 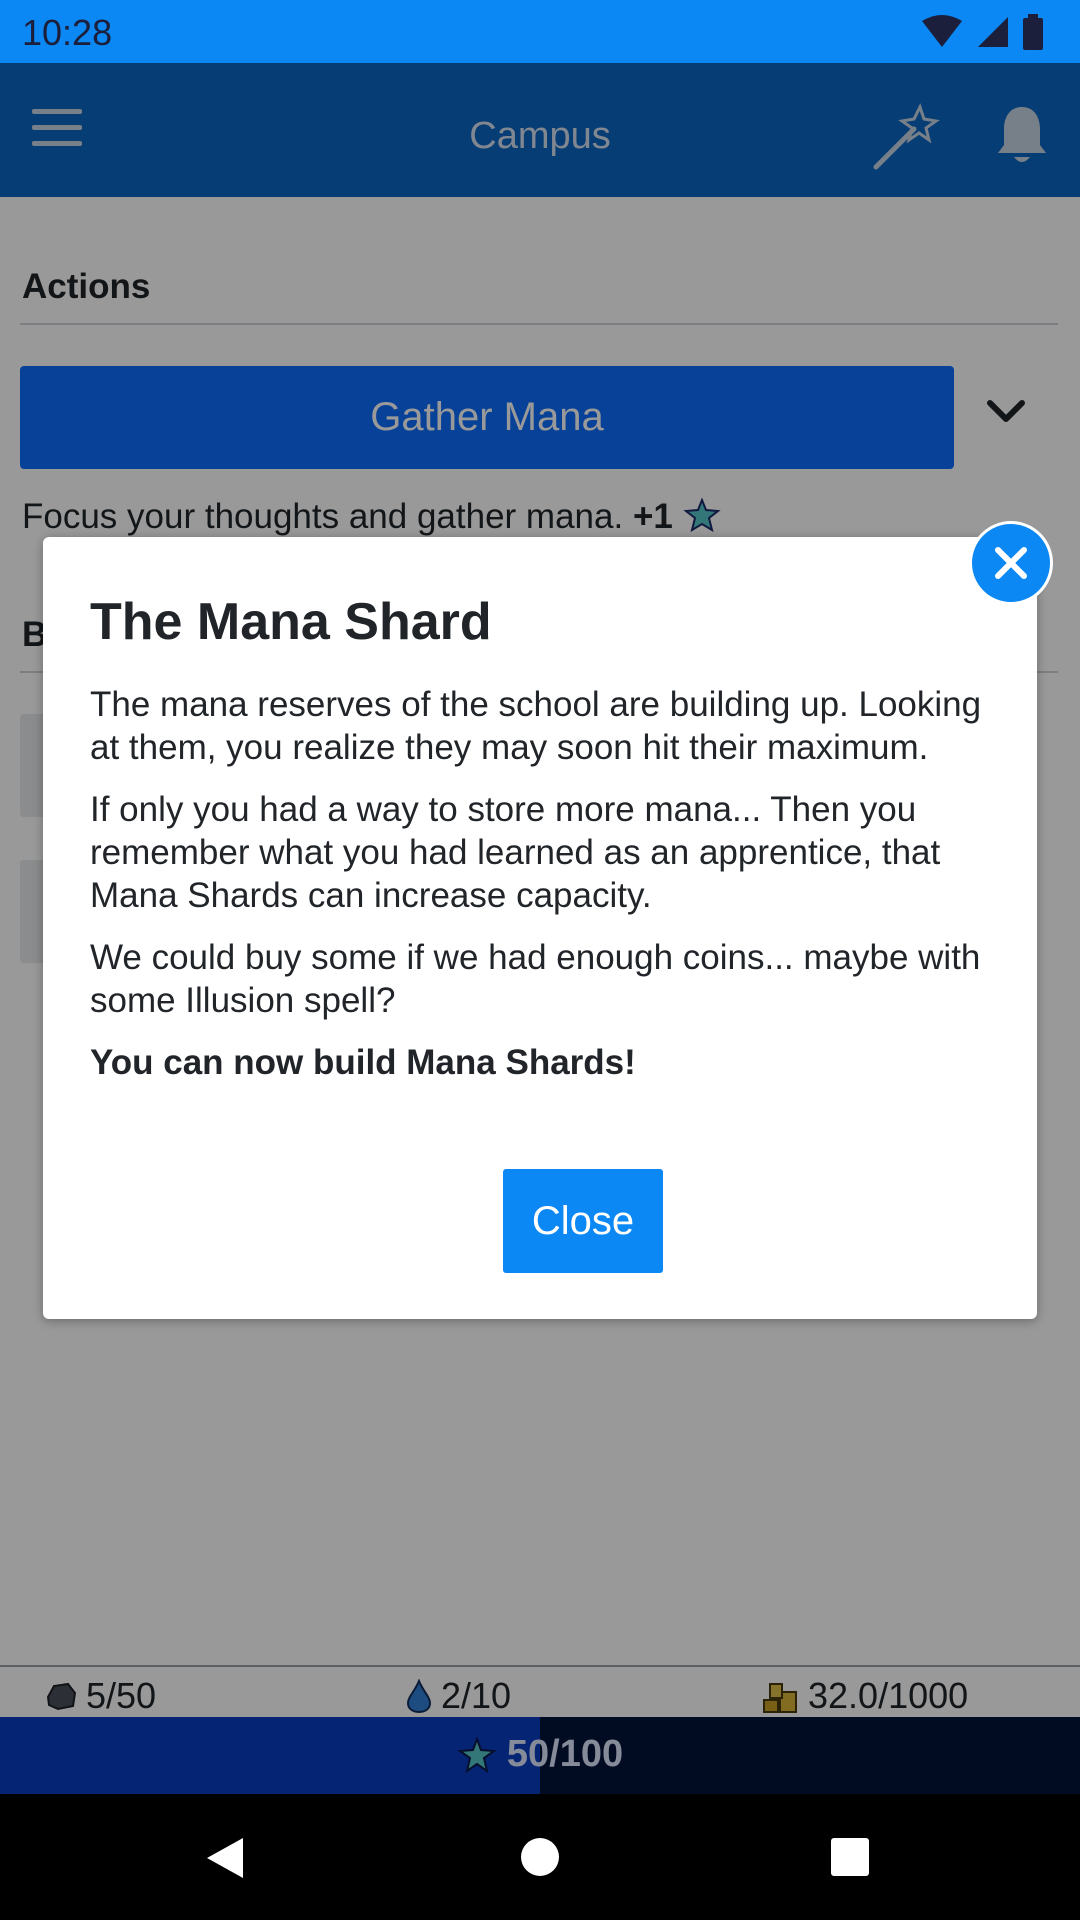 What do you see at coordinates (993, 32) in the screenshot?
I see `cell-signal-icon` at bounding box center [993, 32].